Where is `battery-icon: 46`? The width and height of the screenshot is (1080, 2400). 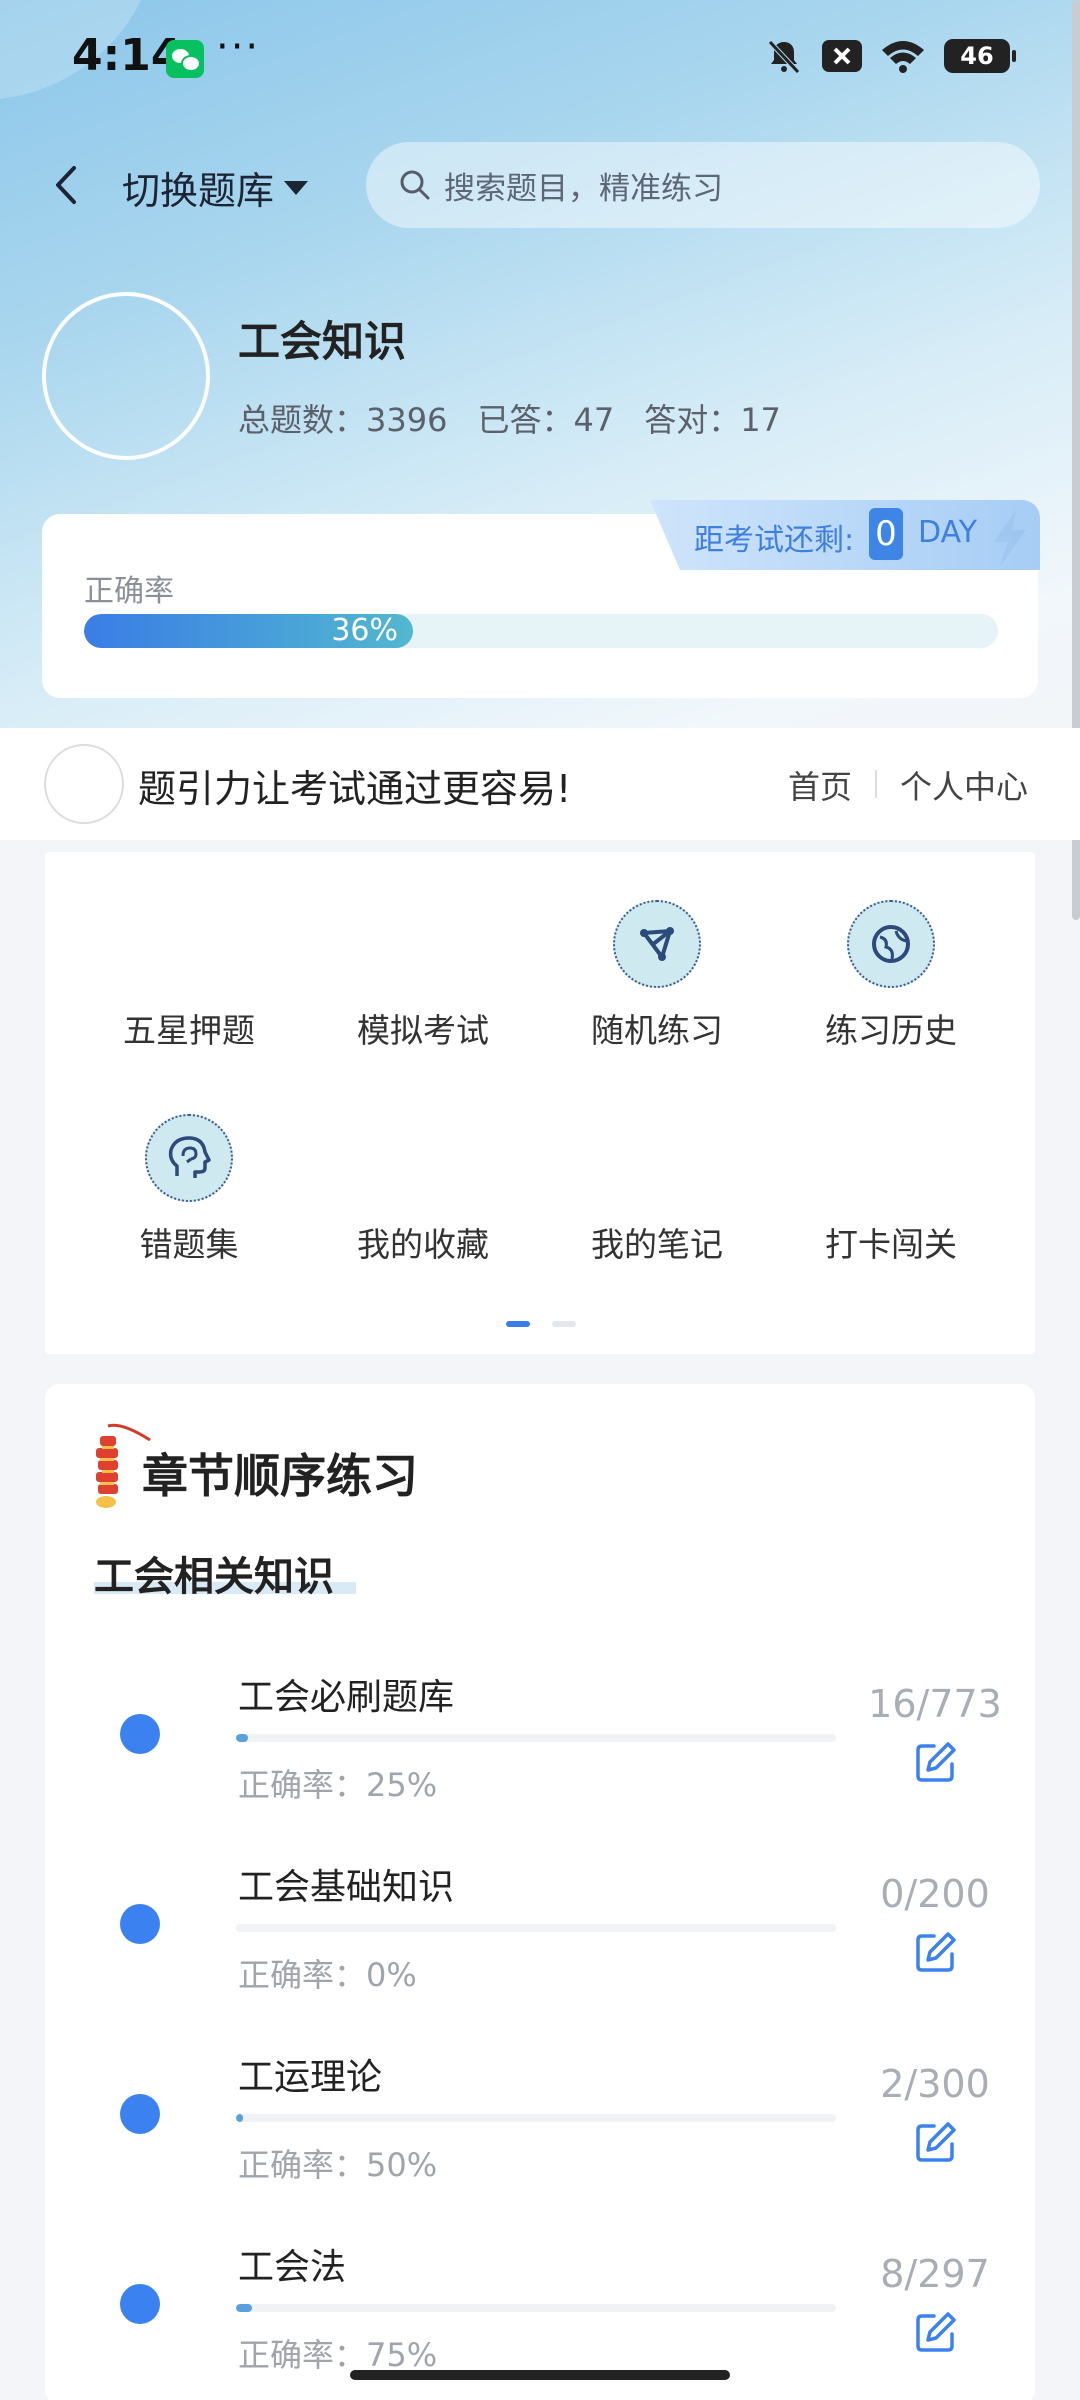
battery-icon: 46 is located at coordinates (980, 56).